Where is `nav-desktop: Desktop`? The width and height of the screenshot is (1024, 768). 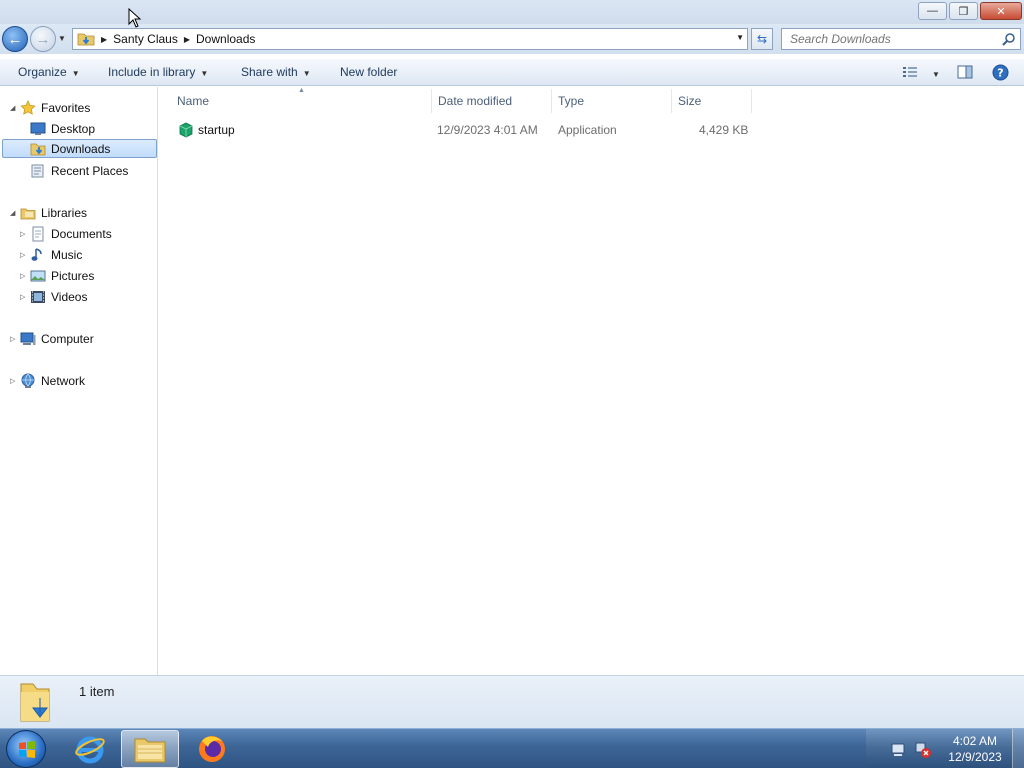 nav-desktop: Desktop is located at coordinates (62, 128).